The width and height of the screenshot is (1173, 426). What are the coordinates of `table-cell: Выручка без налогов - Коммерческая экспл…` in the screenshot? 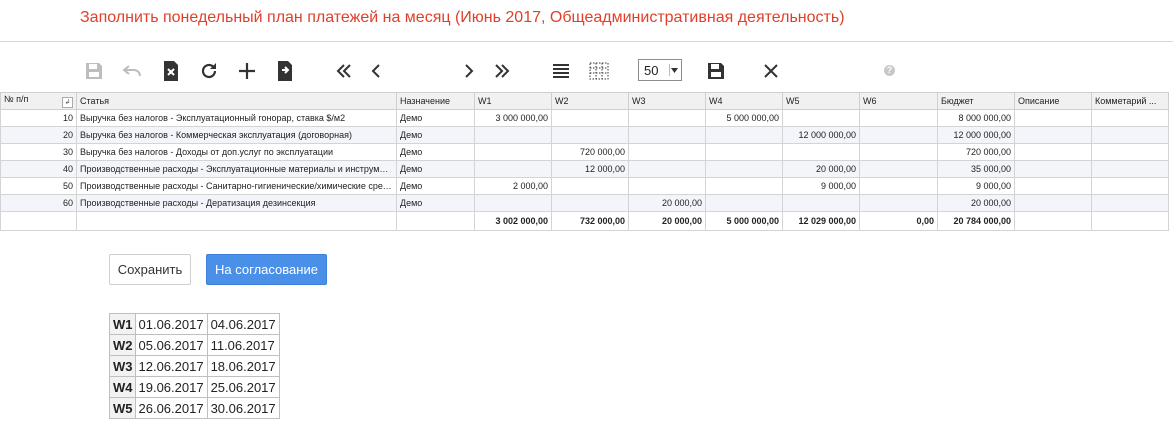 It's located at (236, 135).